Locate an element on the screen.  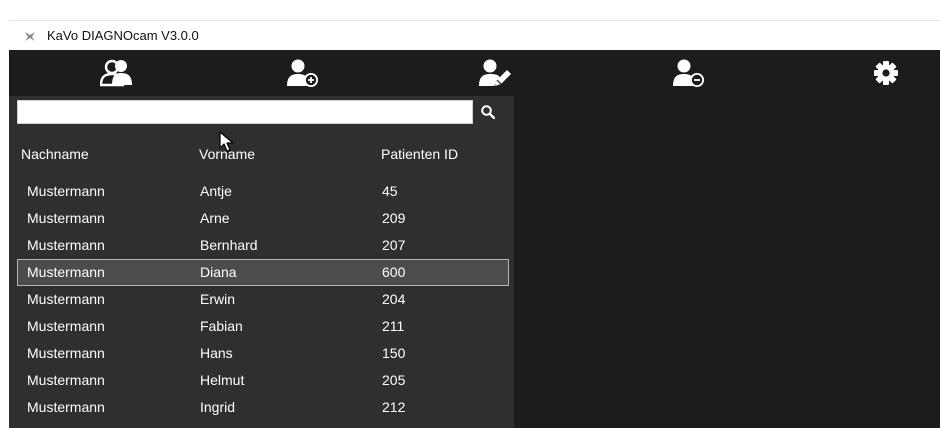
table-row: Mustermann Erwin 204 is located at coordinates (263, 299).